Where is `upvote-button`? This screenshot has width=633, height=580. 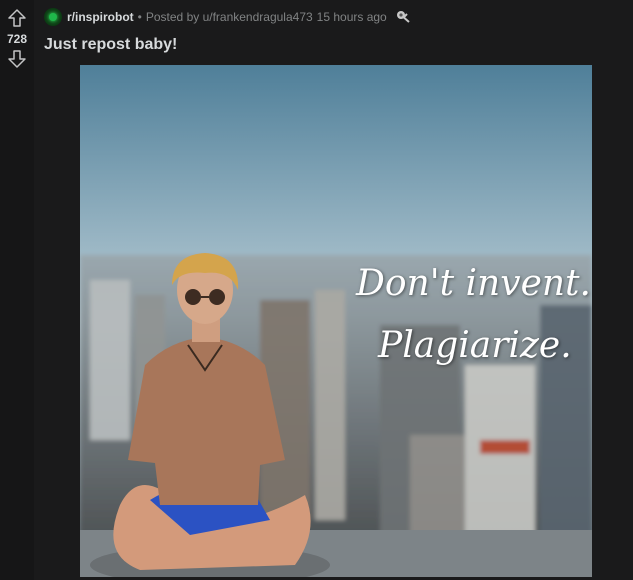 upvote-button is located at coordinates (17, 18).